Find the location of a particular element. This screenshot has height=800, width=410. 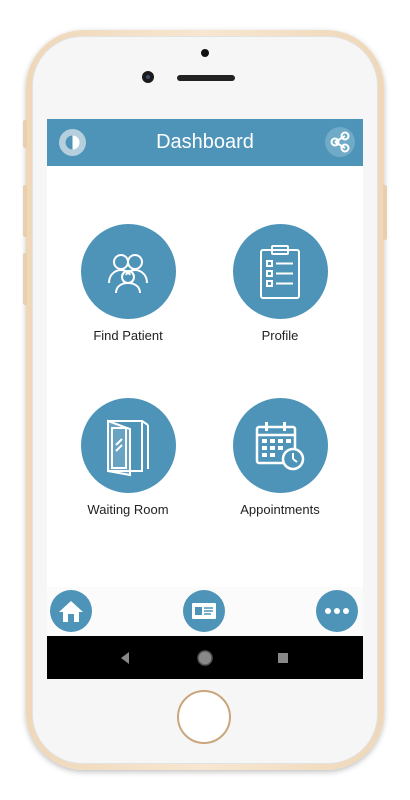

page-title: Dashboard is located at coordinates (205, 142).